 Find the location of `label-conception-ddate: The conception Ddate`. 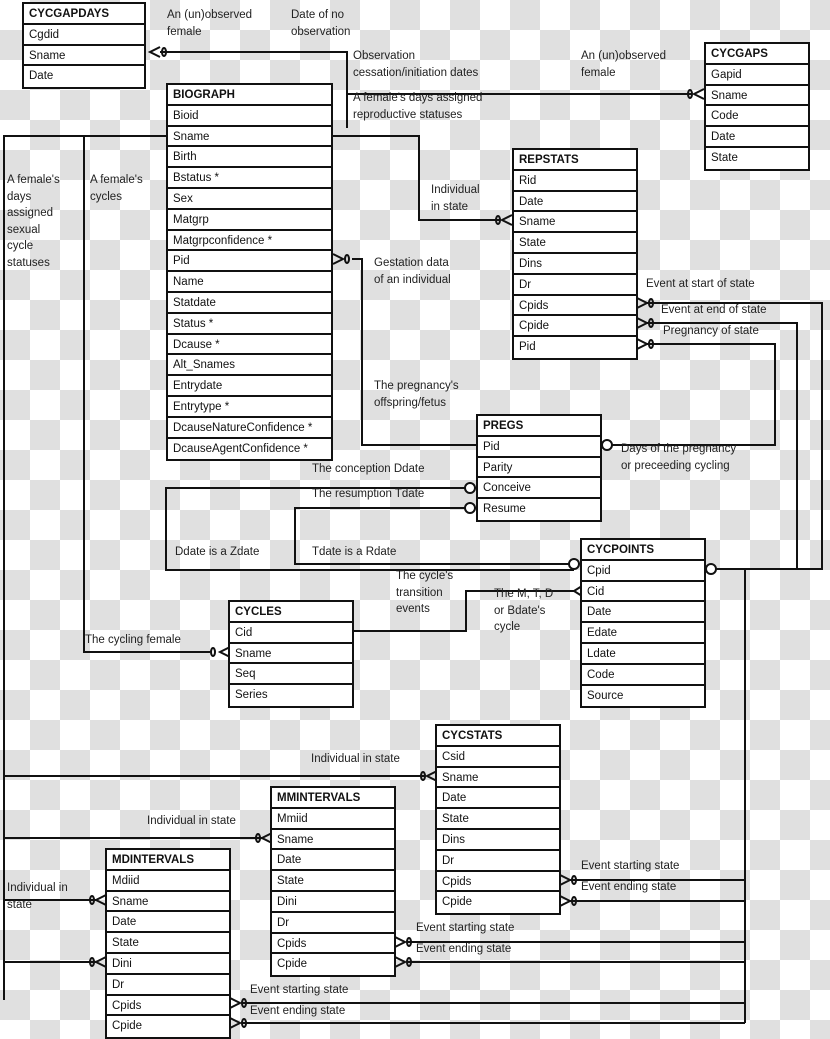

label-conception-ddate: The conception Ddate is located at coordinates (368, 469).